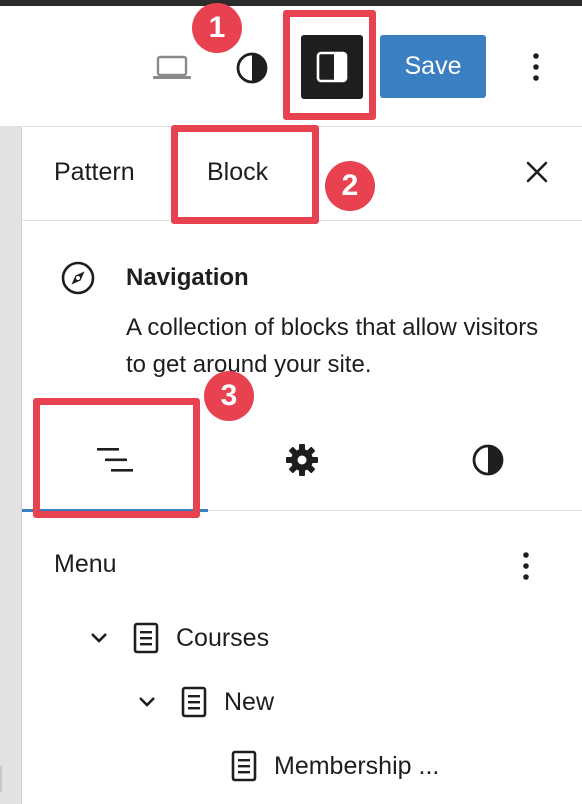  I want to click on annotation-highlight-list-view, so click(116, 458).